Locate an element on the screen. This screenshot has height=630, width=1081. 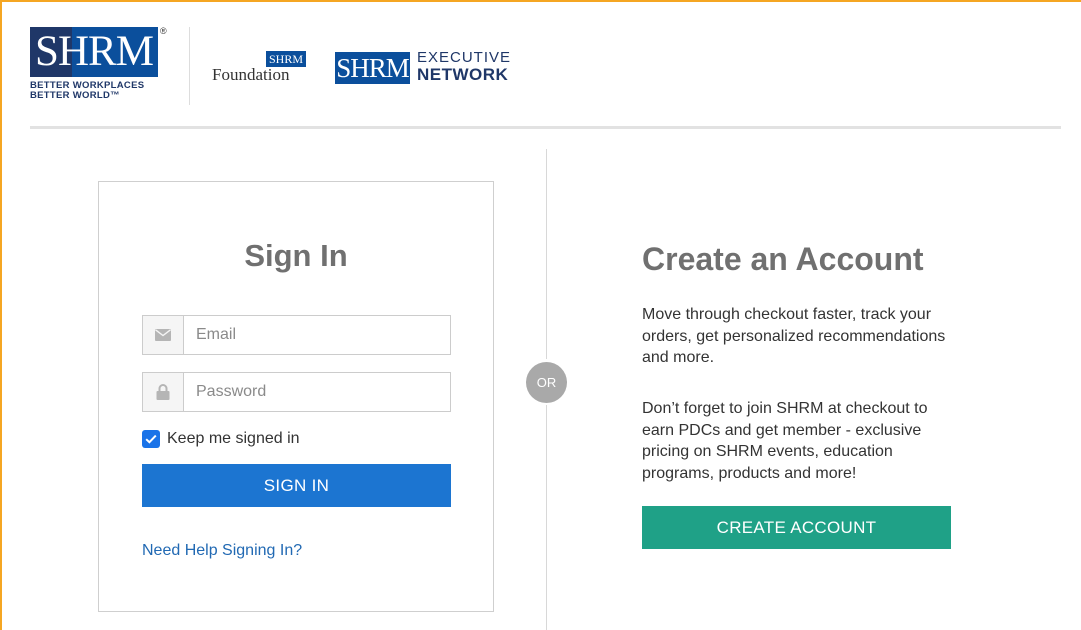
executive-logo-mark: SHRM is located at coordinates (372, 68).